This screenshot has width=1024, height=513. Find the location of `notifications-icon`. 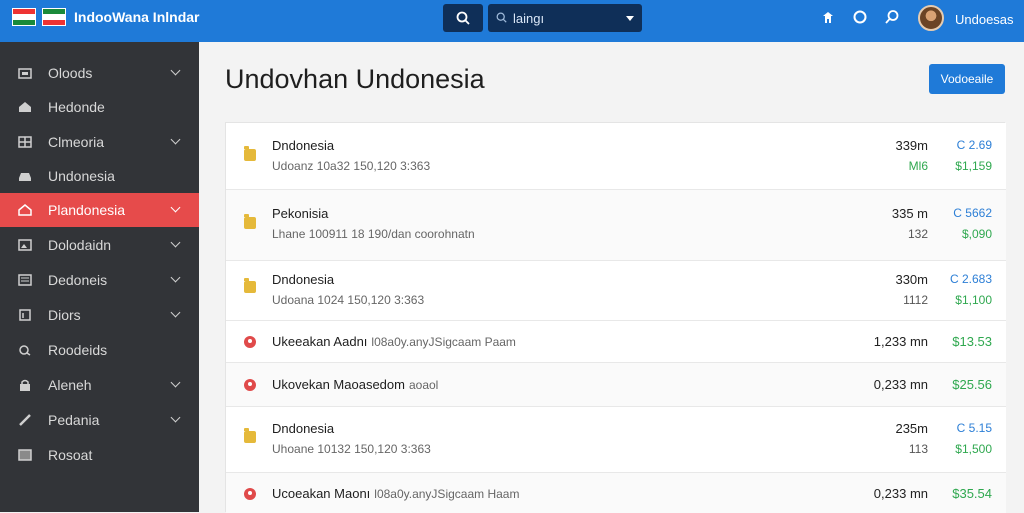

notifications-icon is located at coordinates (860, 17).